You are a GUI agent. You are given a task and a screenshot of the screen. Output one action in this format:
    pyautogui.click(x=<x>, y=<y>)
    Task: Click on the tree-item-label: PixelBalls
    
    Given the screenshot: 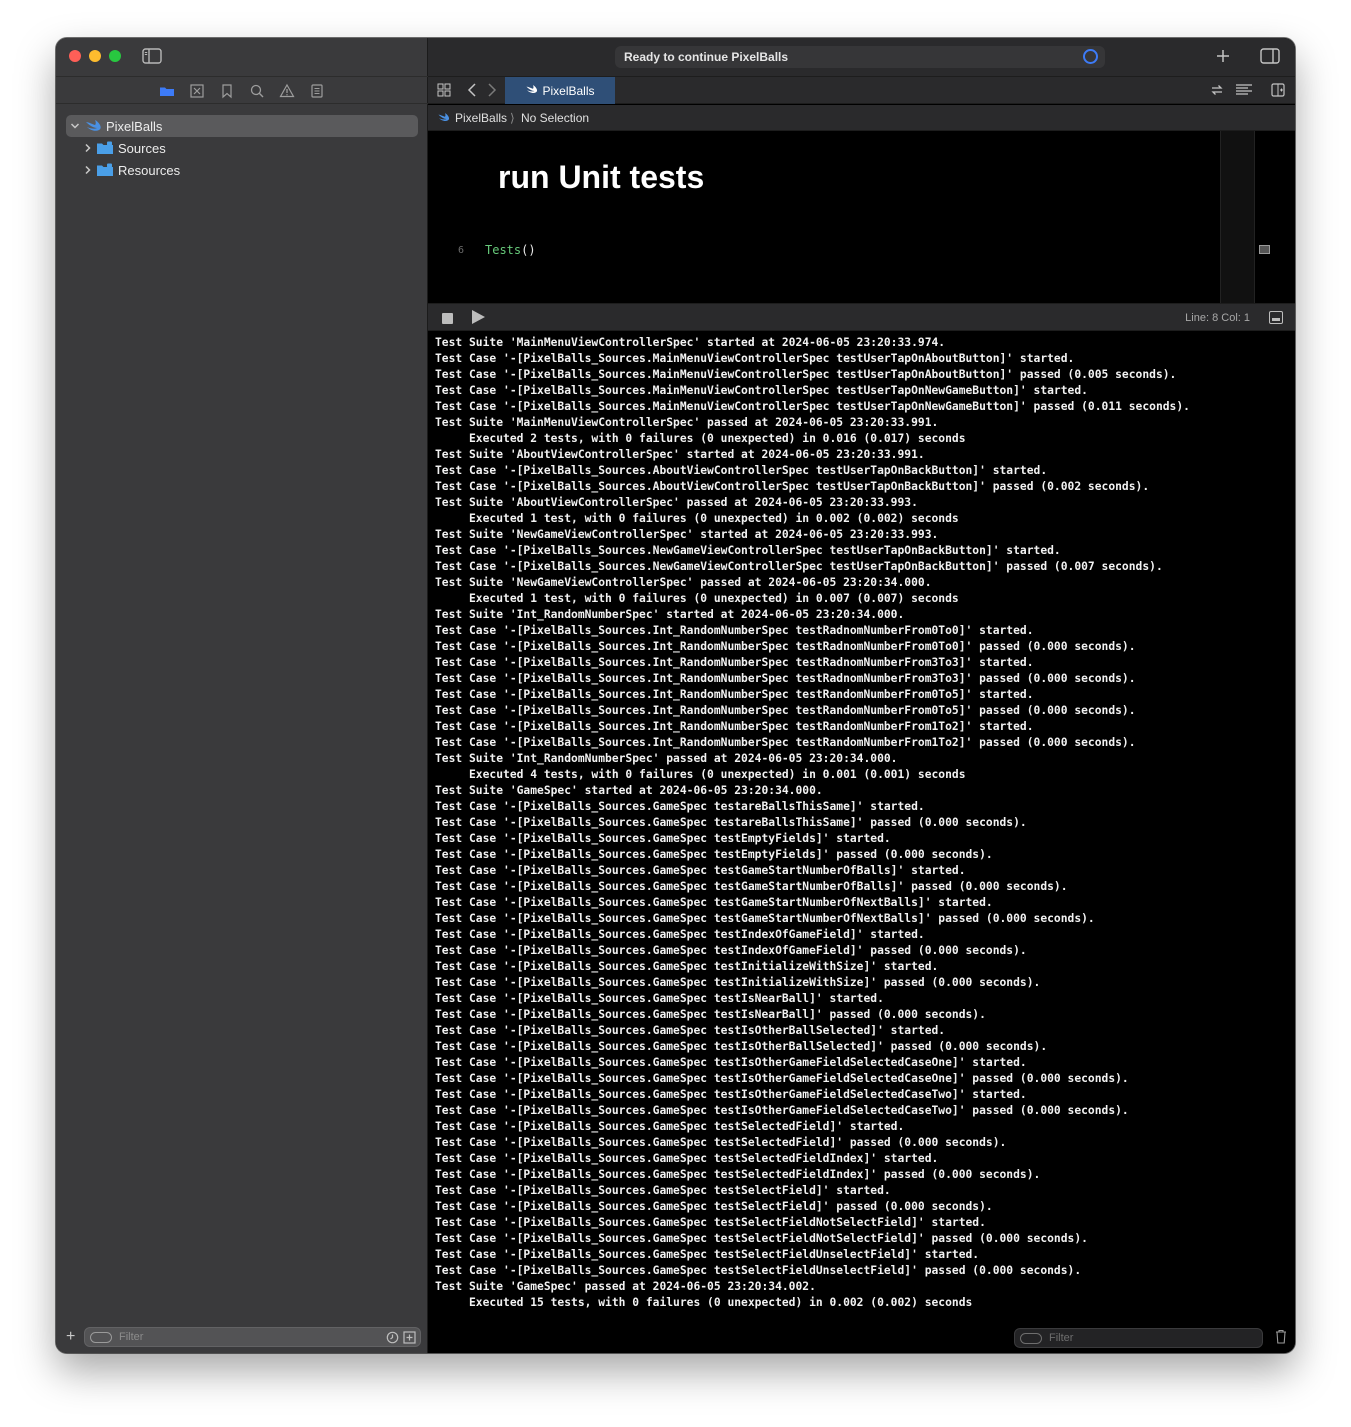 What is the action you would take?
    pyautogui.click(x=134, y=126)
    